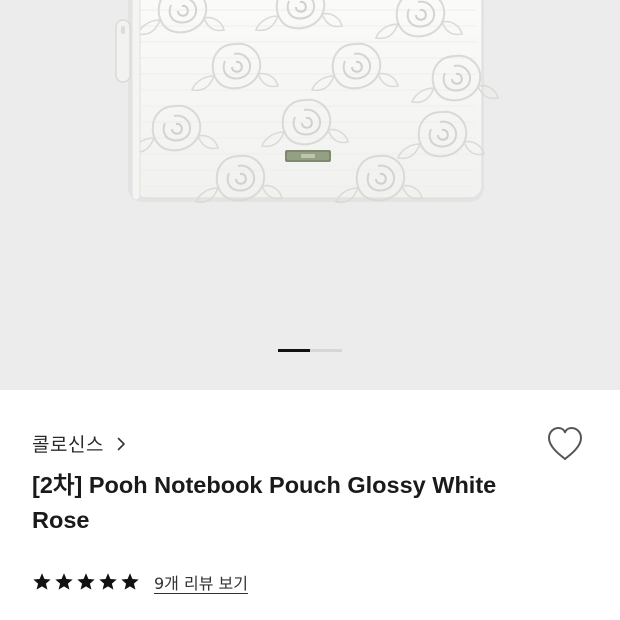 The width and height of the screenshot is (620, 620). I want to click on review-link: 9개 리뷰 보기, so click(201, 582).